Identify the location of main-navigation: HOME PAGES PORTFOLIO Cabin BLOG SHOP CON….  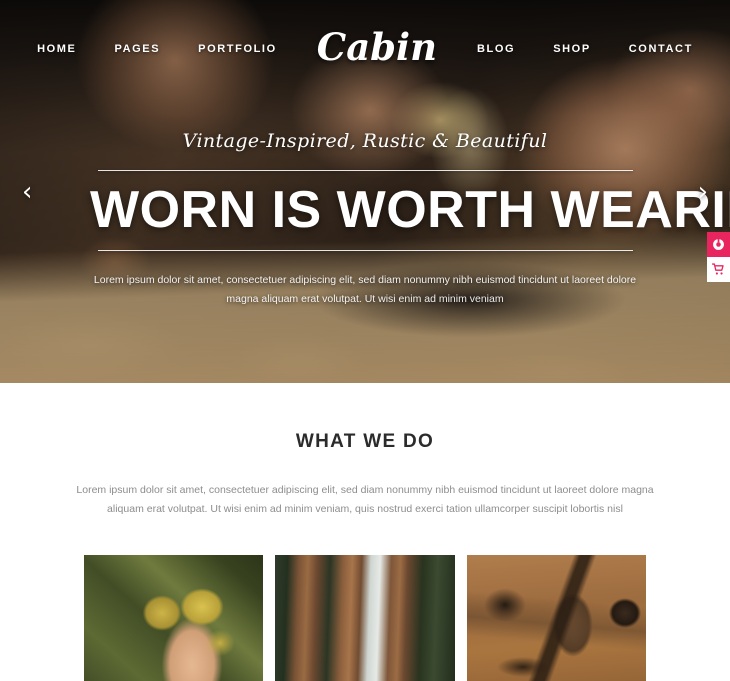
(365, 49).